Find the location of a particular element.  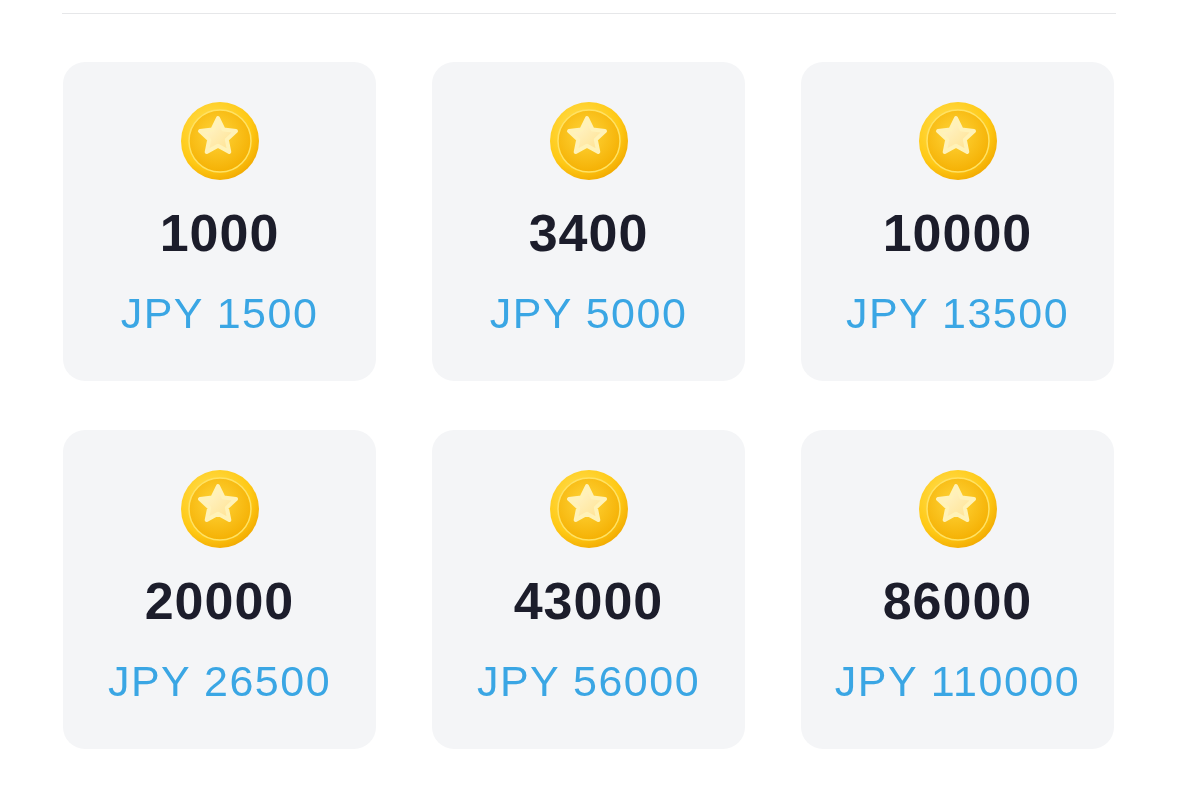

coin-package-card: 10000 JPY 13500 is located at coordinates (957, 221).